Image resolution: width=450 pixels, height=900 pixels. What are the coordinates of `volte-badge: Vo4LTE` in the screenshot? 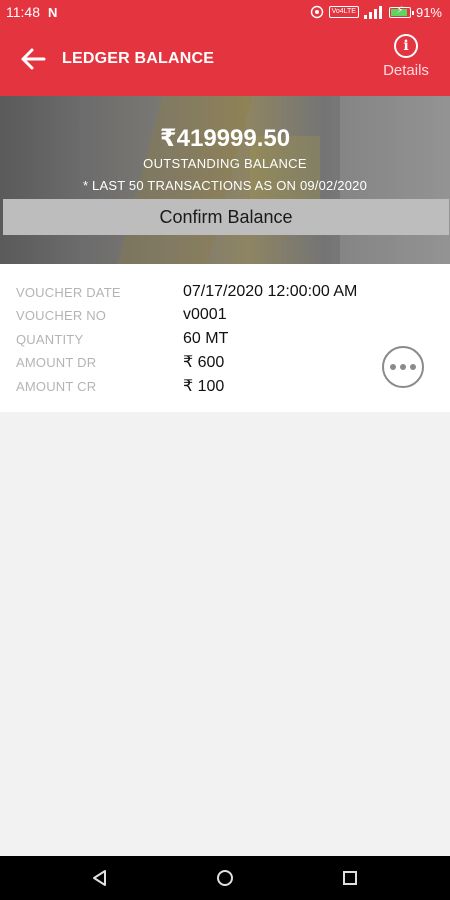 It's located at (343, 12).